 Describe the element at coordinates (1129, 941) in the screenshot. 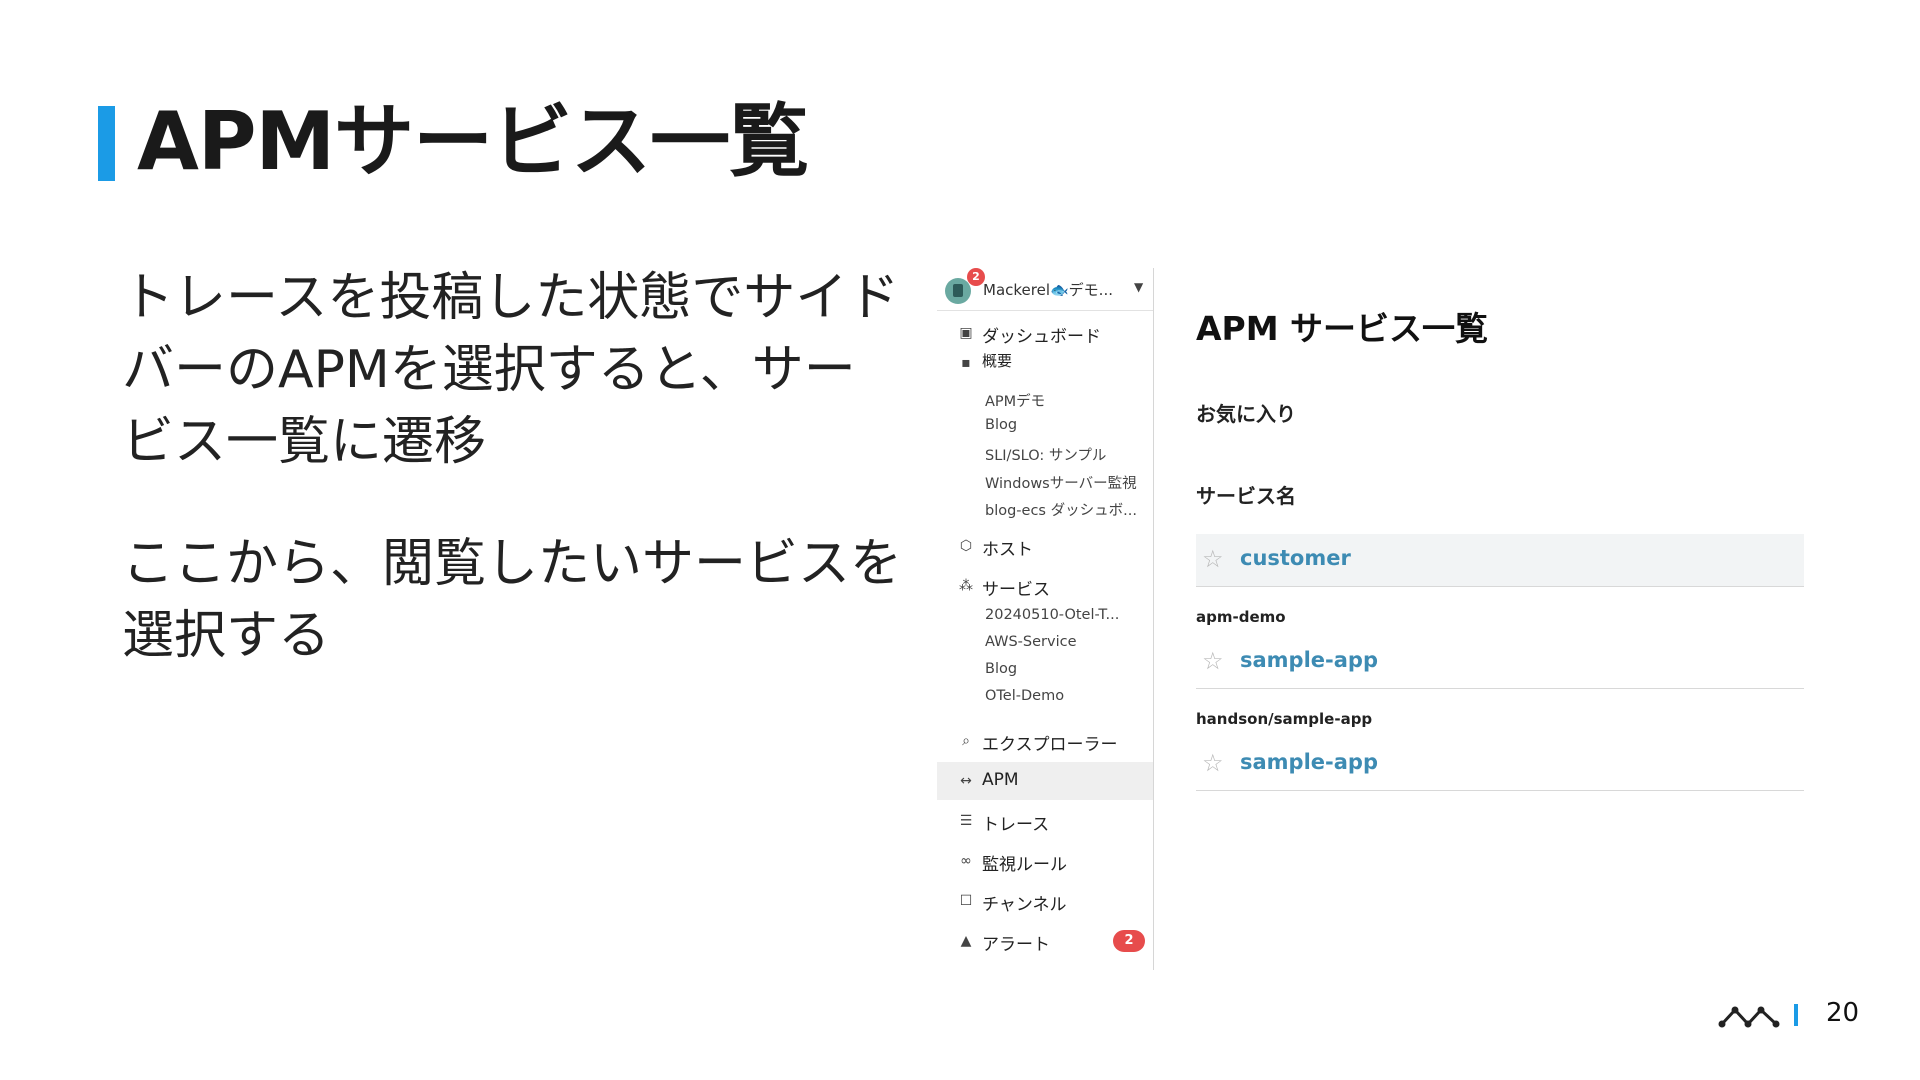

I see `alert-count-badge: 2` at that location.